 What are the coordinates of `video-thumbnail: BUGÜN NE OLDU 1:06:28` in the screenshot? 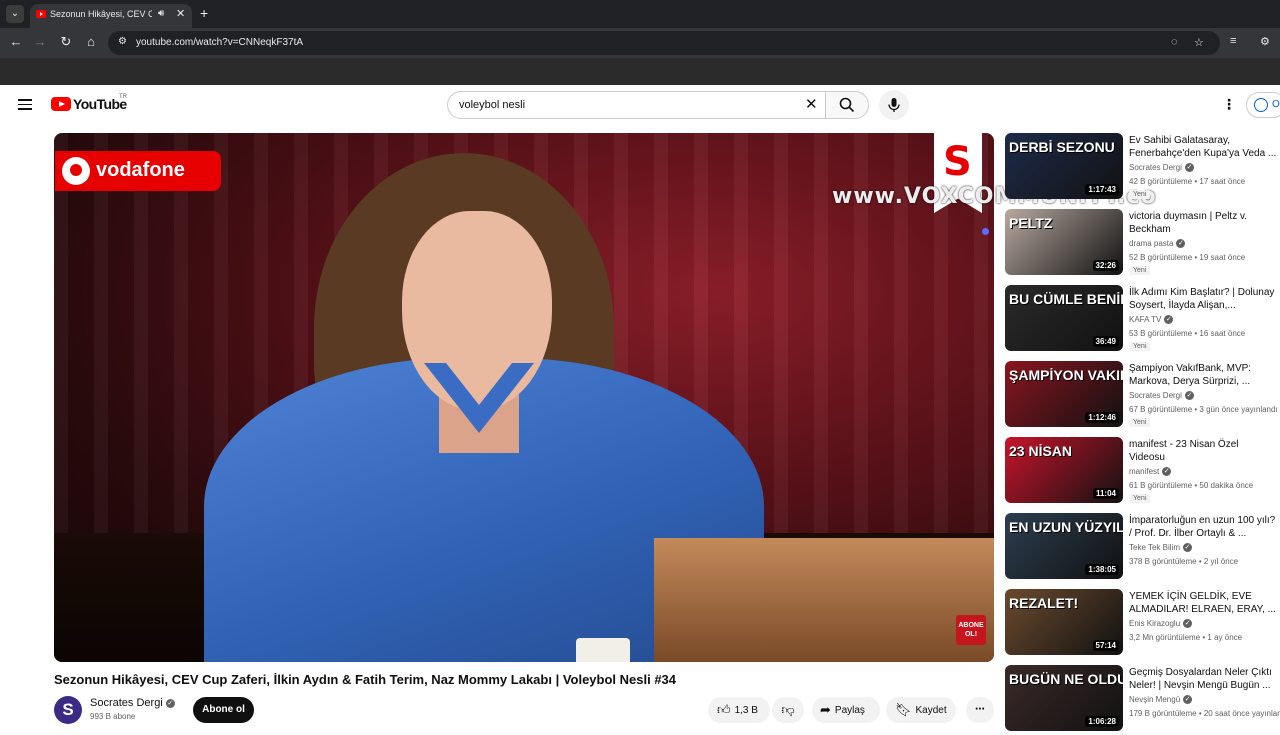 It's located at (1064, 698).